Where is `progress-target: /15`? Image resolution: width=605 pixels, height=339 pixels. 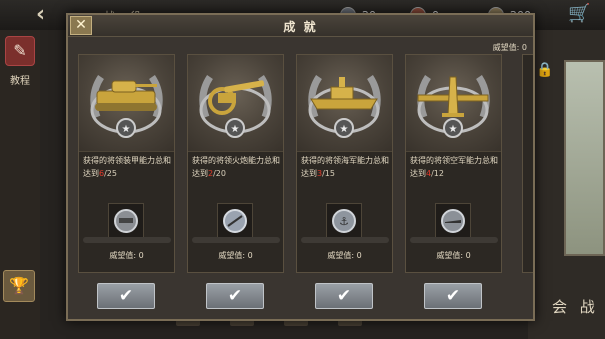 progress-target: /15 is located at coordinates (328, 173).